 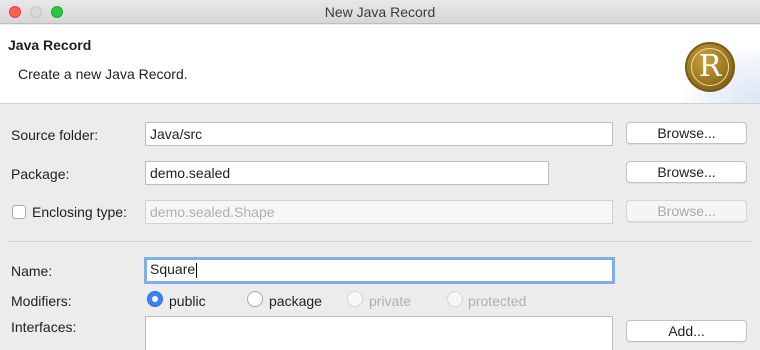 I want to click on section-divider, so click(x=380, y=241).